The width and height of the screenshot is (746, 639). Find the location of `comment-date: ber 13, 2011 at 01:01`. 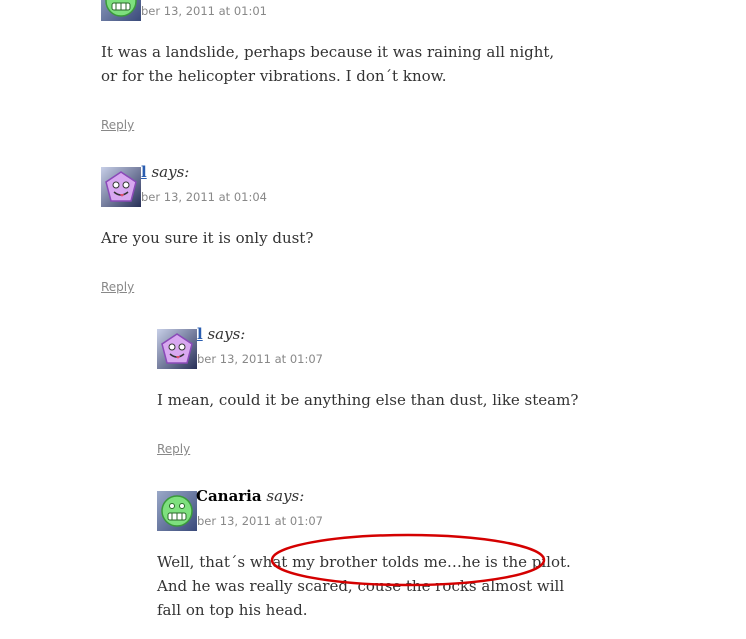

comment-date: ber 13, 2011 at 01:01 is located at coordinates (204, 11).